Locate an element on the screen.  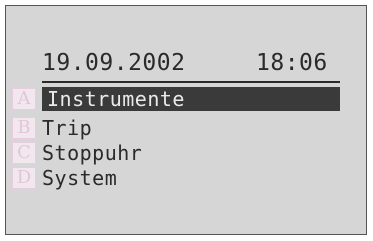
menu-item-label: Stoppuhr is located at coordinates (92, 153).